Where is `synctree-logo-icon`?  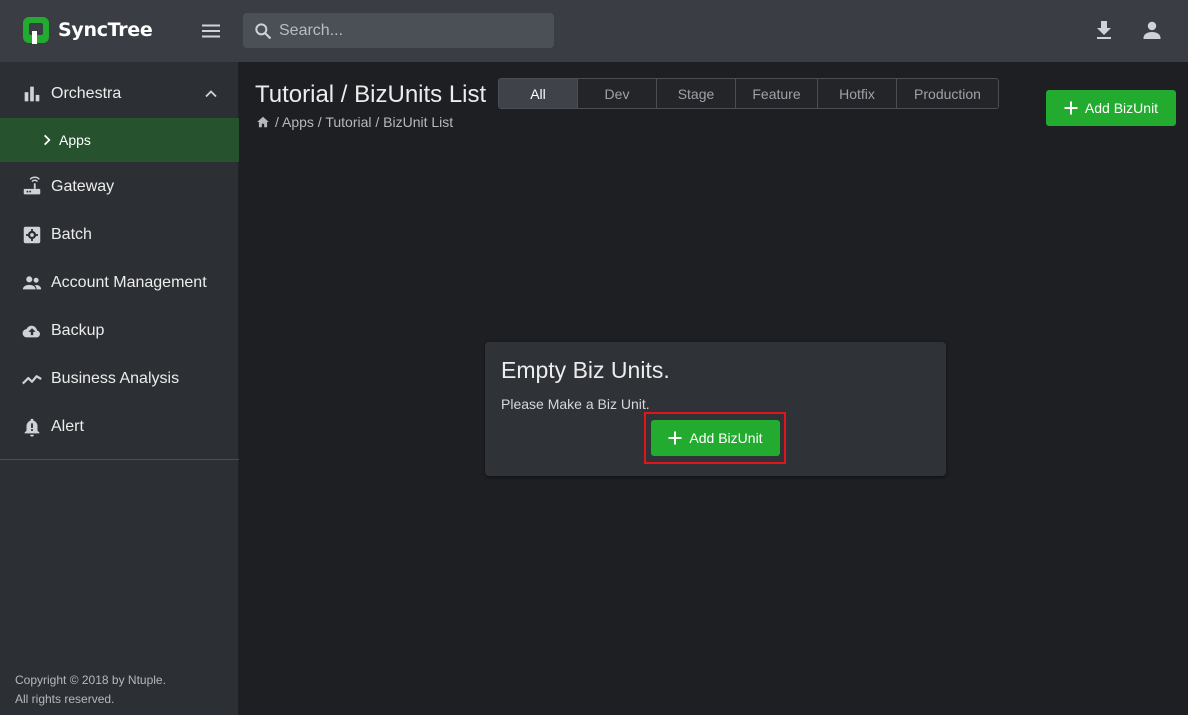 synctree-logo-icon is located at coordinates (36, 30).